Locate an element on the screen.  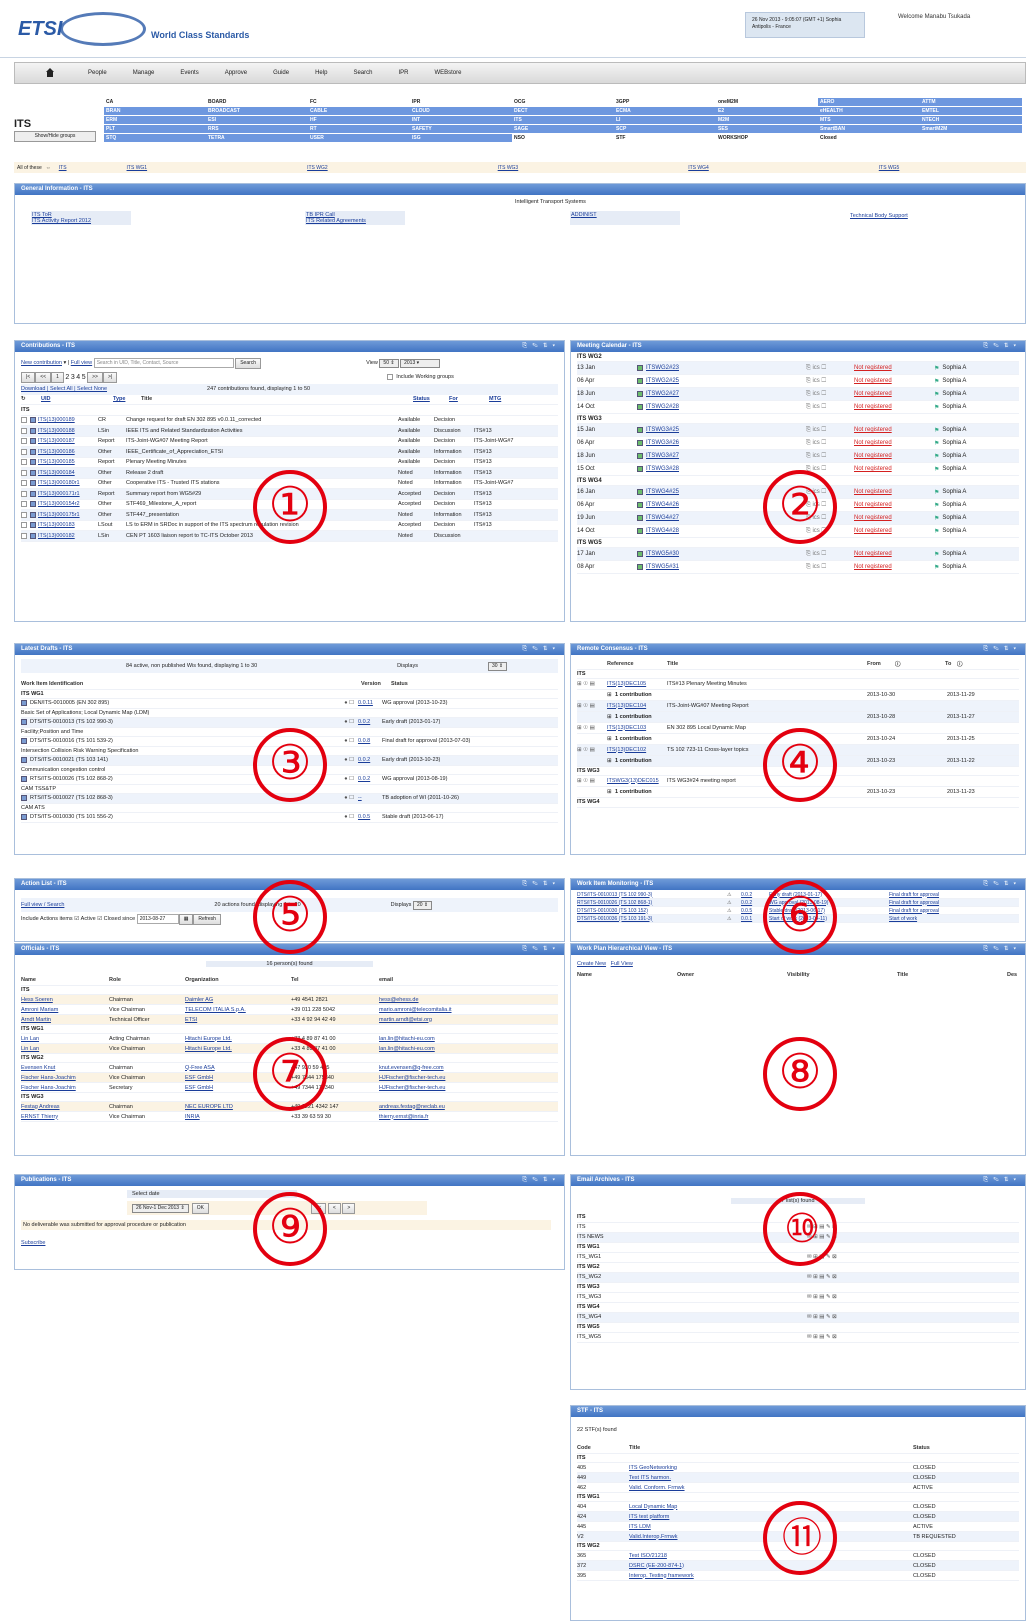
page-4: 4 is located at coordinates (78, 377).